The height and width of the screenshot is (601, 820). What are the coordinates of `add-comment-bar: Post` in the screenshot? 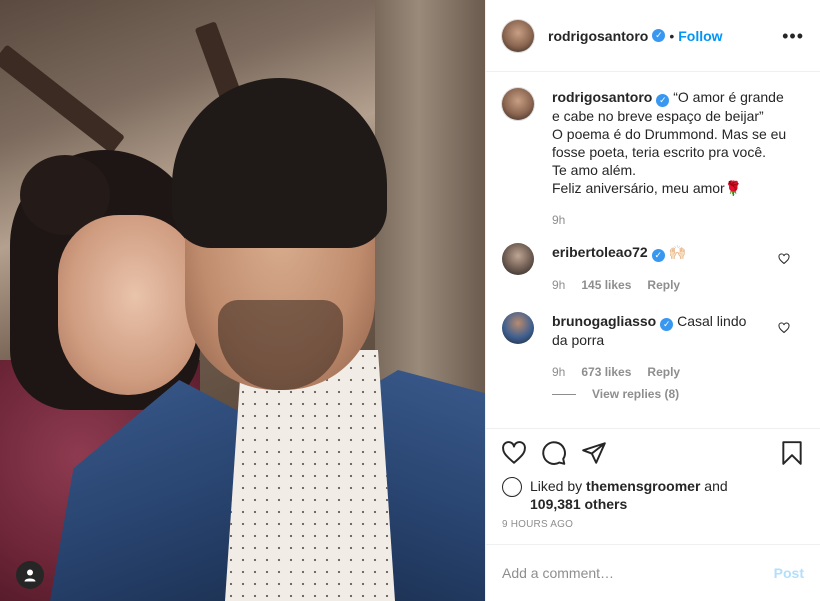 It's located at (653, 572).